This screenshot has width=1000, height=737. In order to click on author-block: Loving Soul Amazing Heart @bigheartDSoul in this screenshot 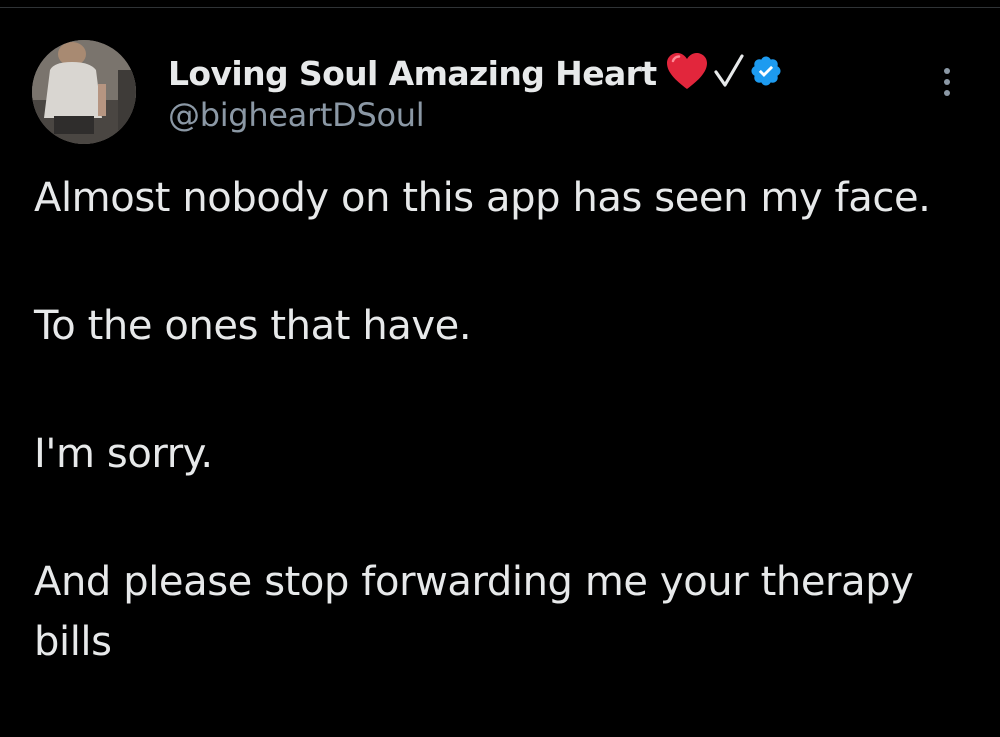, I will do `click(518, 92)`.